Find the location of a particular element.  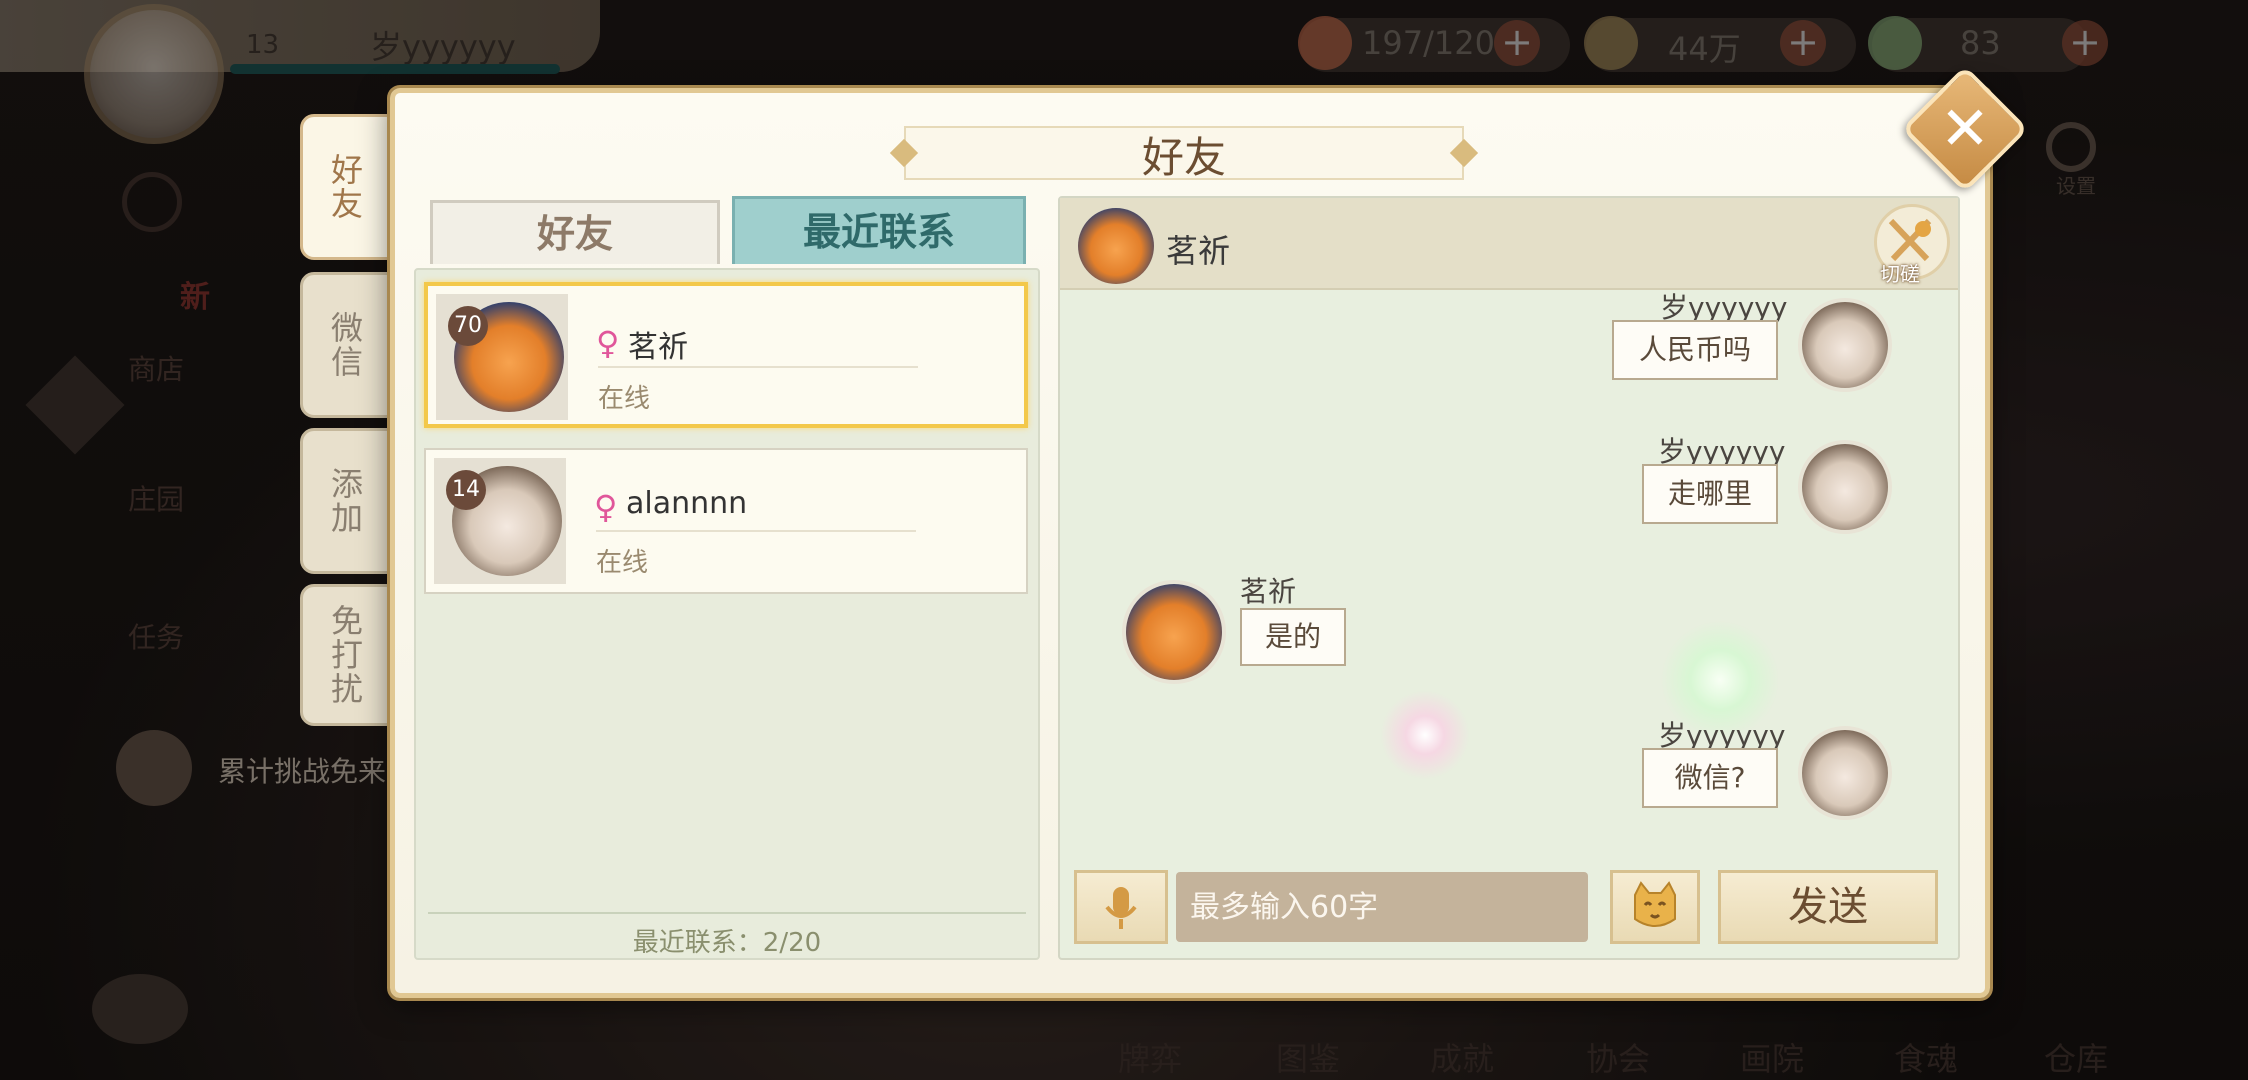

contact-level-badge: 70 is located at coordinates (468, 326).